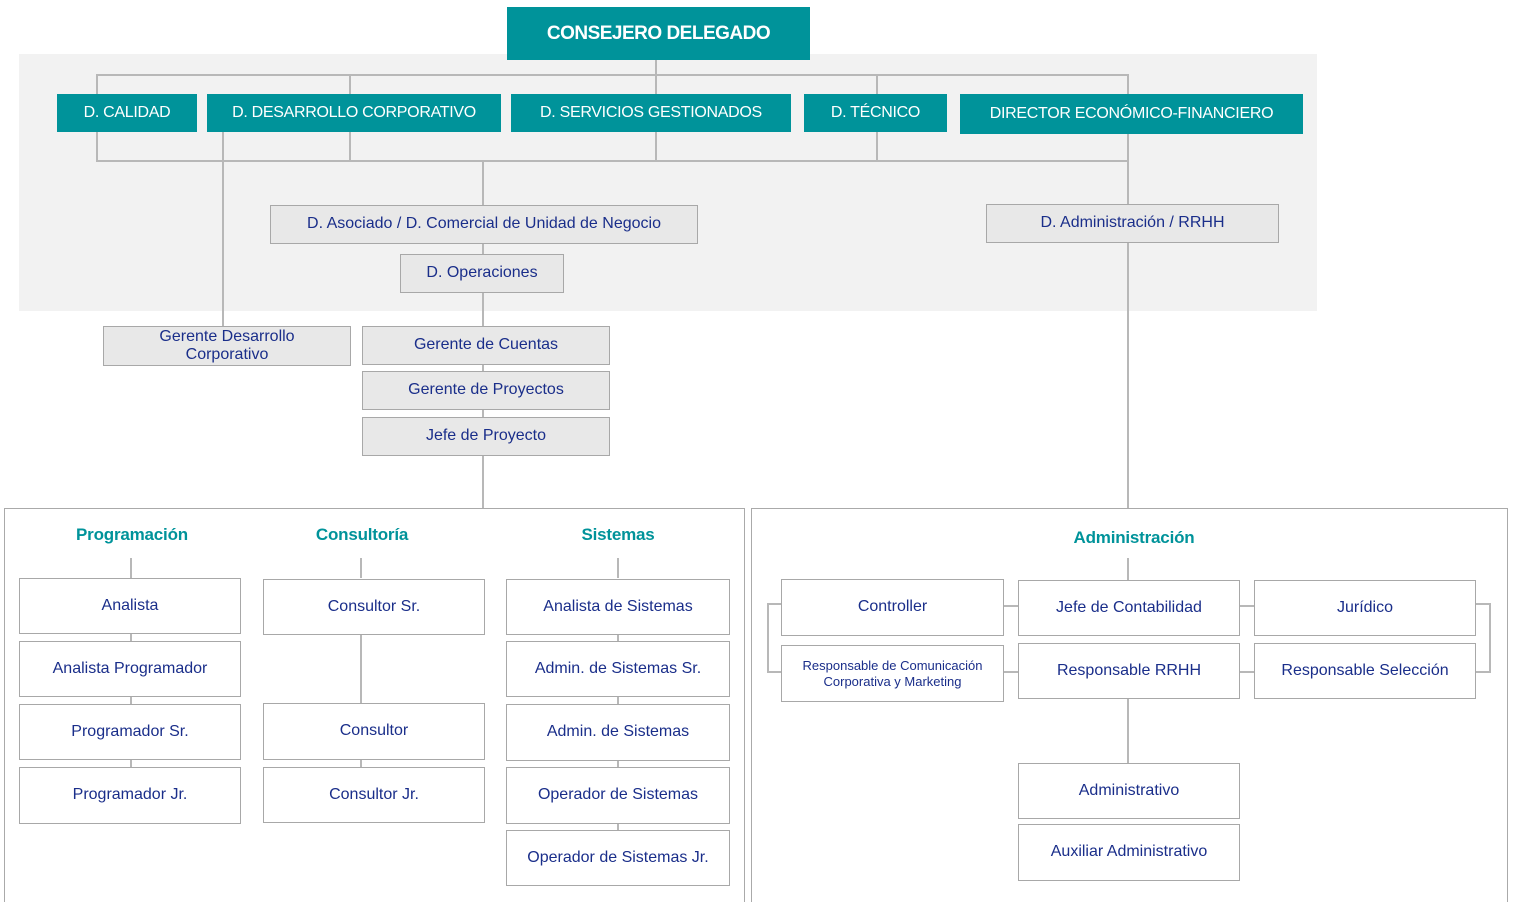 Image resolution: width=1515 pixels, height=902 pixels. What do you see at coordinates (658, 33) in the screenshot?
I see `ceo-box: CONSEJERO DELEGADO` at bounding box center [658, 33].